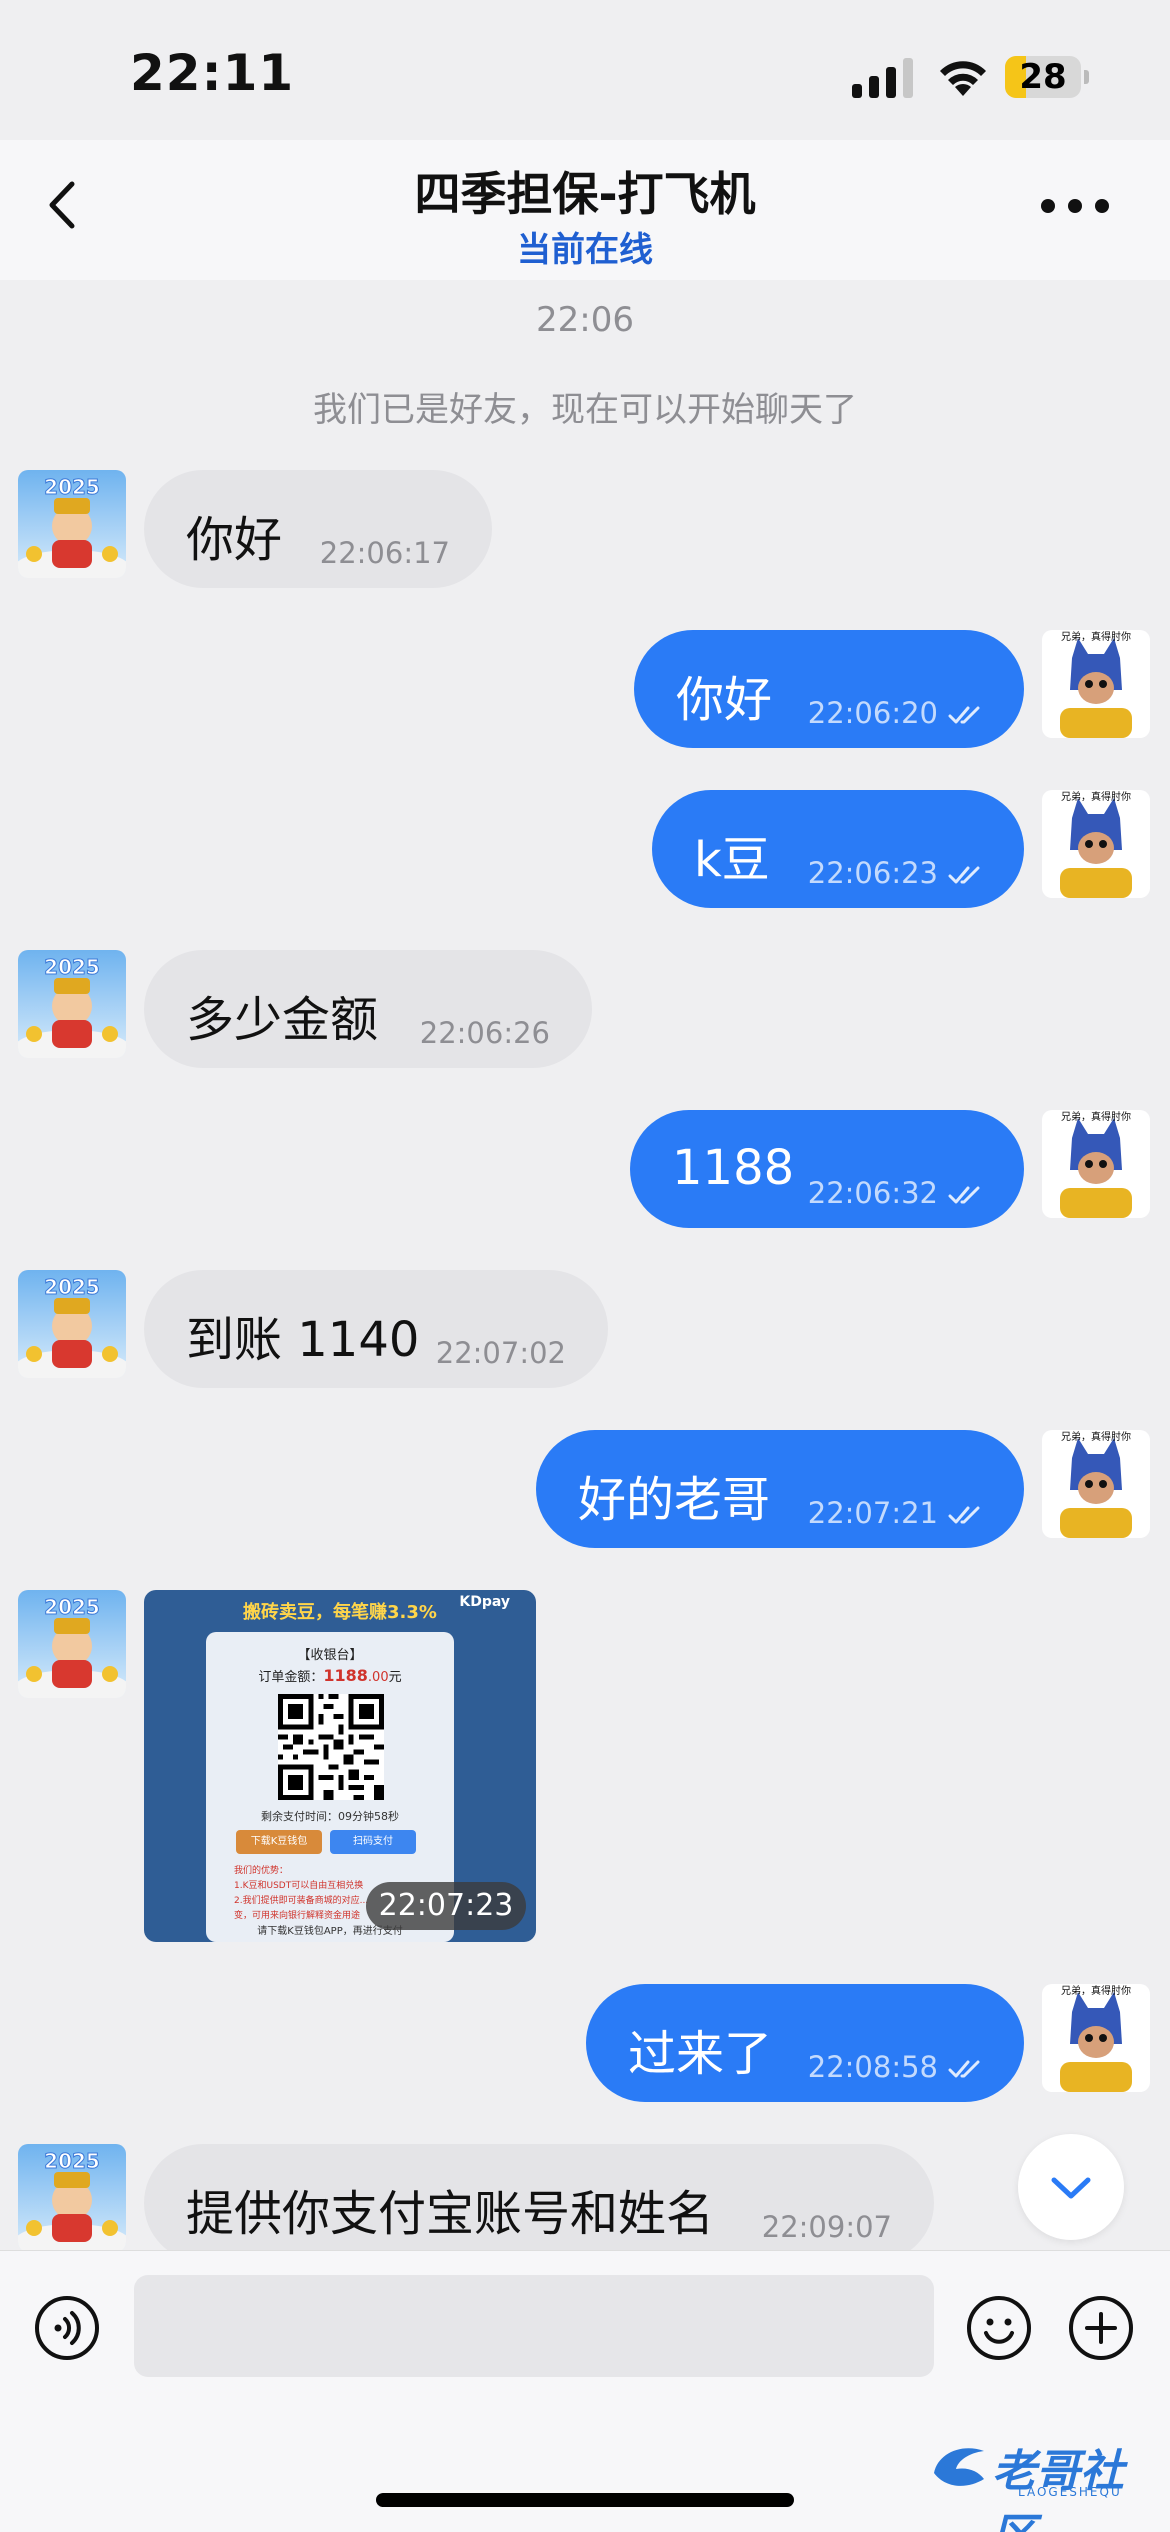 The width and height of the screenshot is (1170, 2532). What do you see at coordinates (585, 70) in the screenshot?
I see `status-bar: 22:11 28` at bounding box center [585, 70].